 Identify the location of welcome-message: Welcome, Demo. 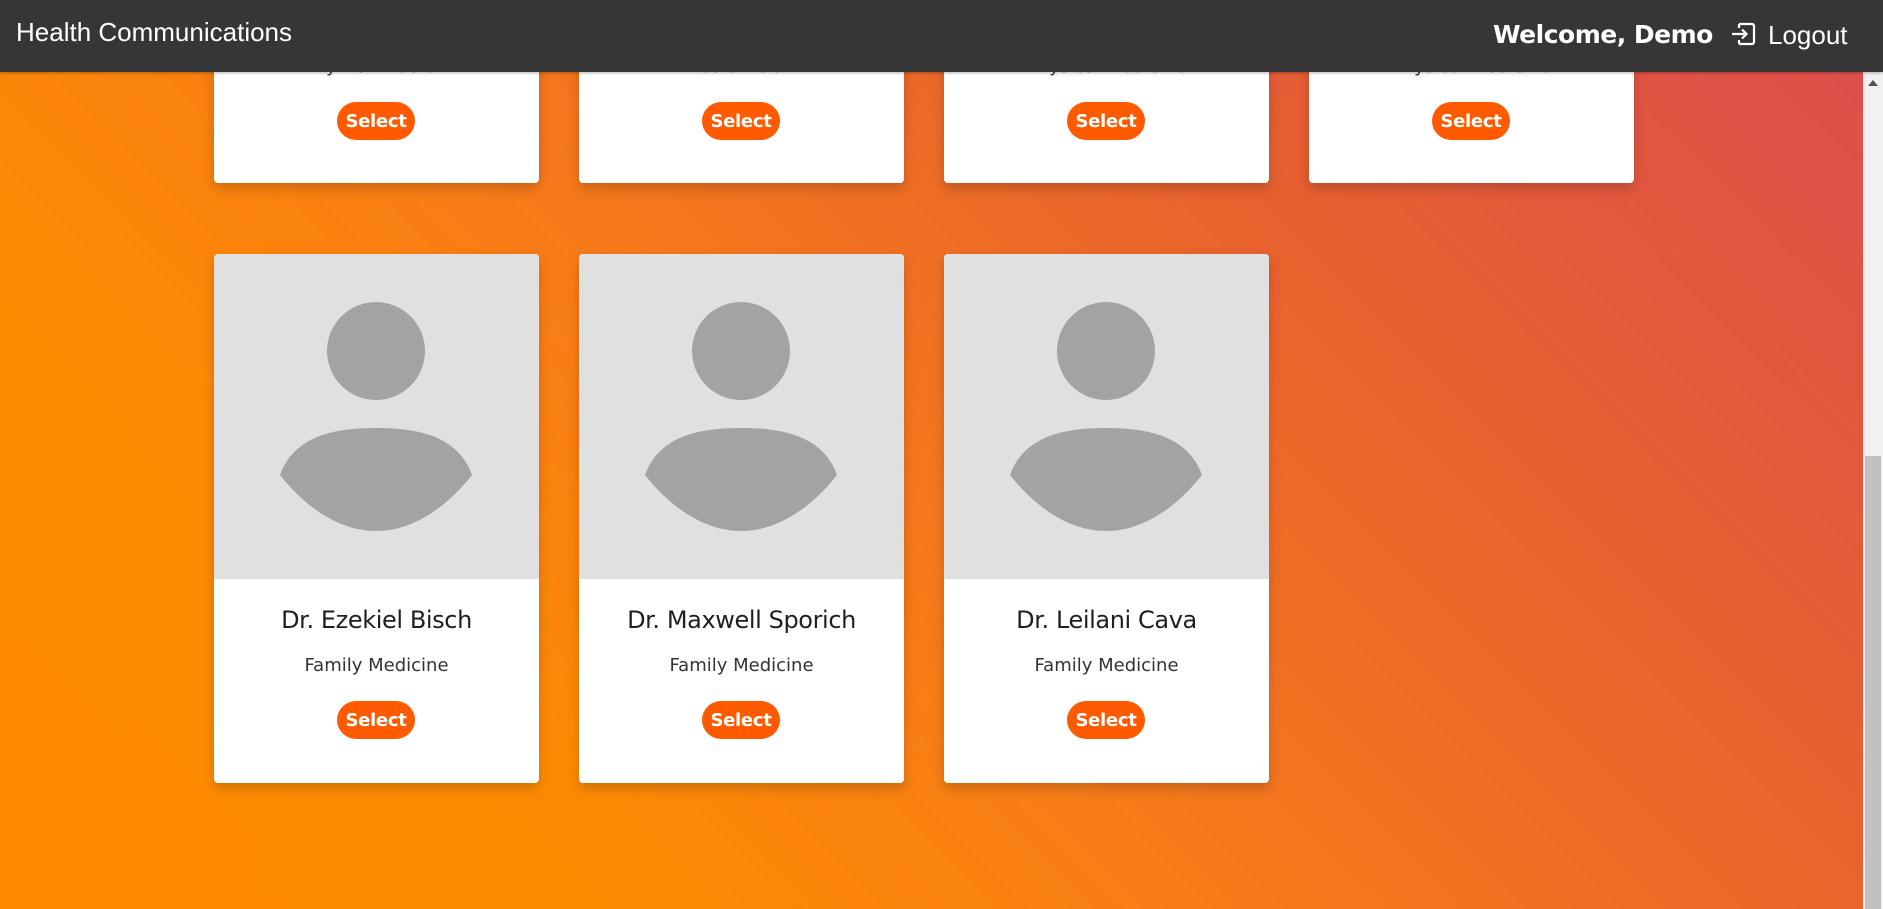
(1603, 34).